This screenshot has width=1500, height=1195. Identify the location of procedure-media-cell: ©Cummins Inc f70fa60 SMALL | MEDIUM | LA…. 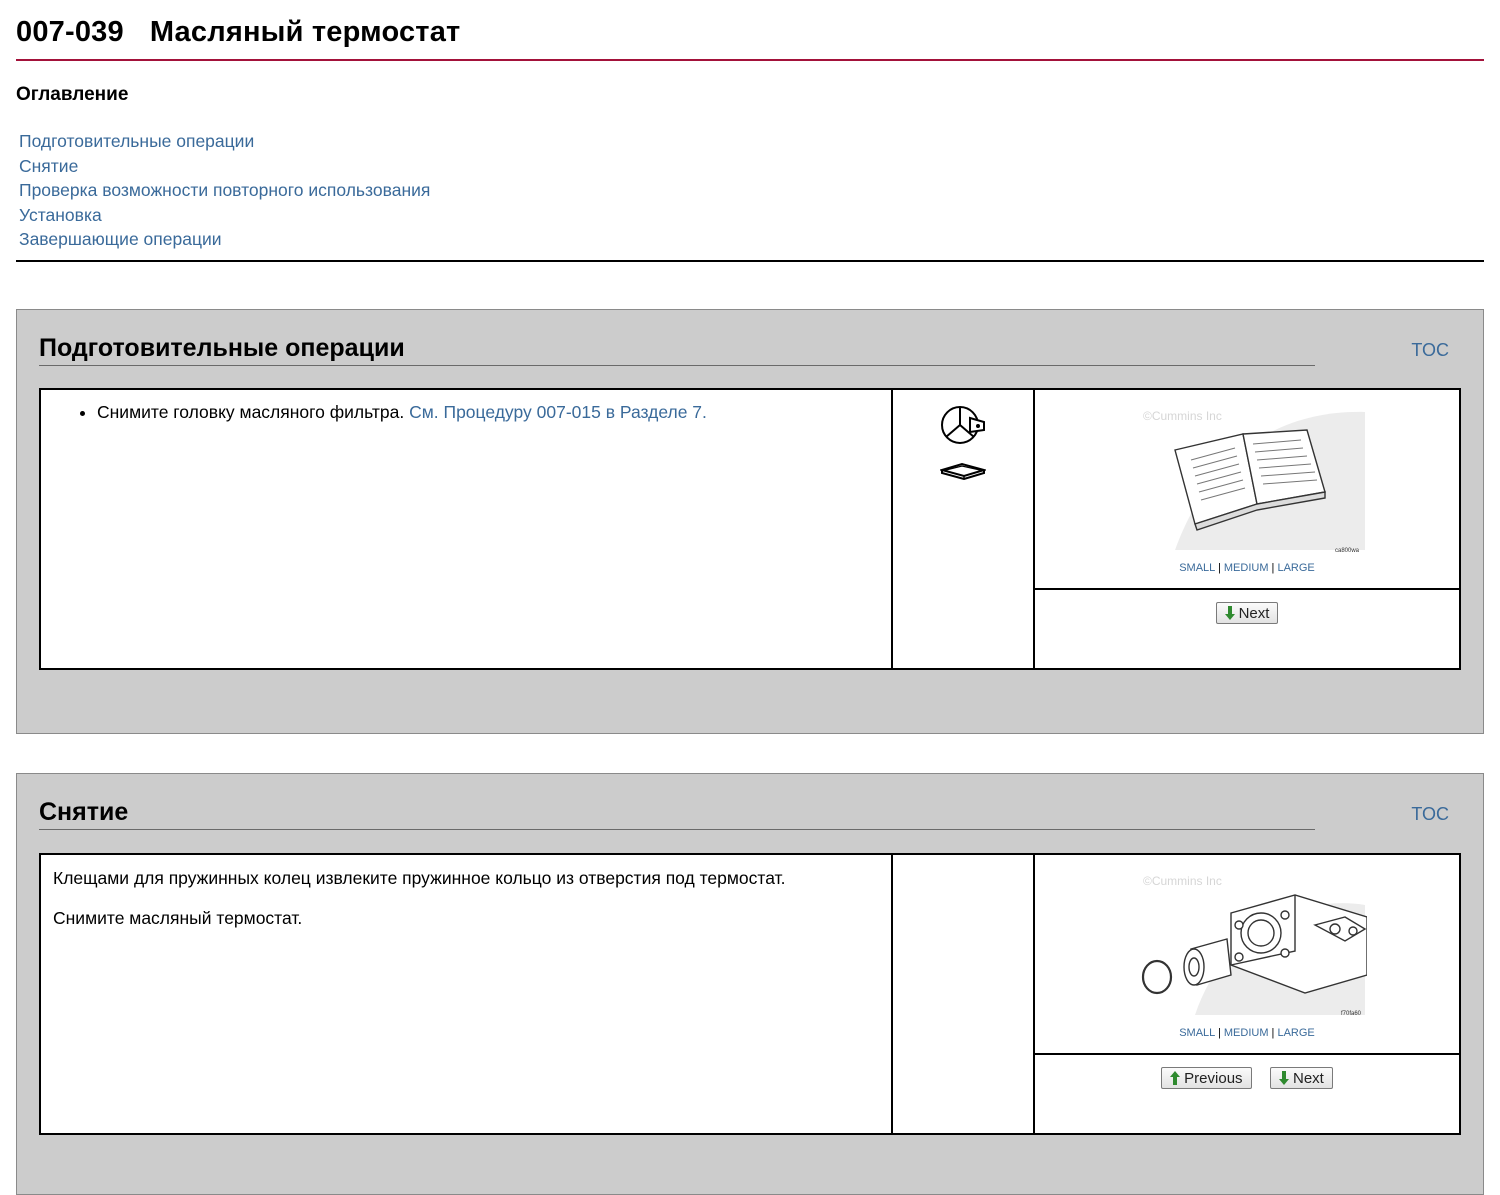
(1247, 994).